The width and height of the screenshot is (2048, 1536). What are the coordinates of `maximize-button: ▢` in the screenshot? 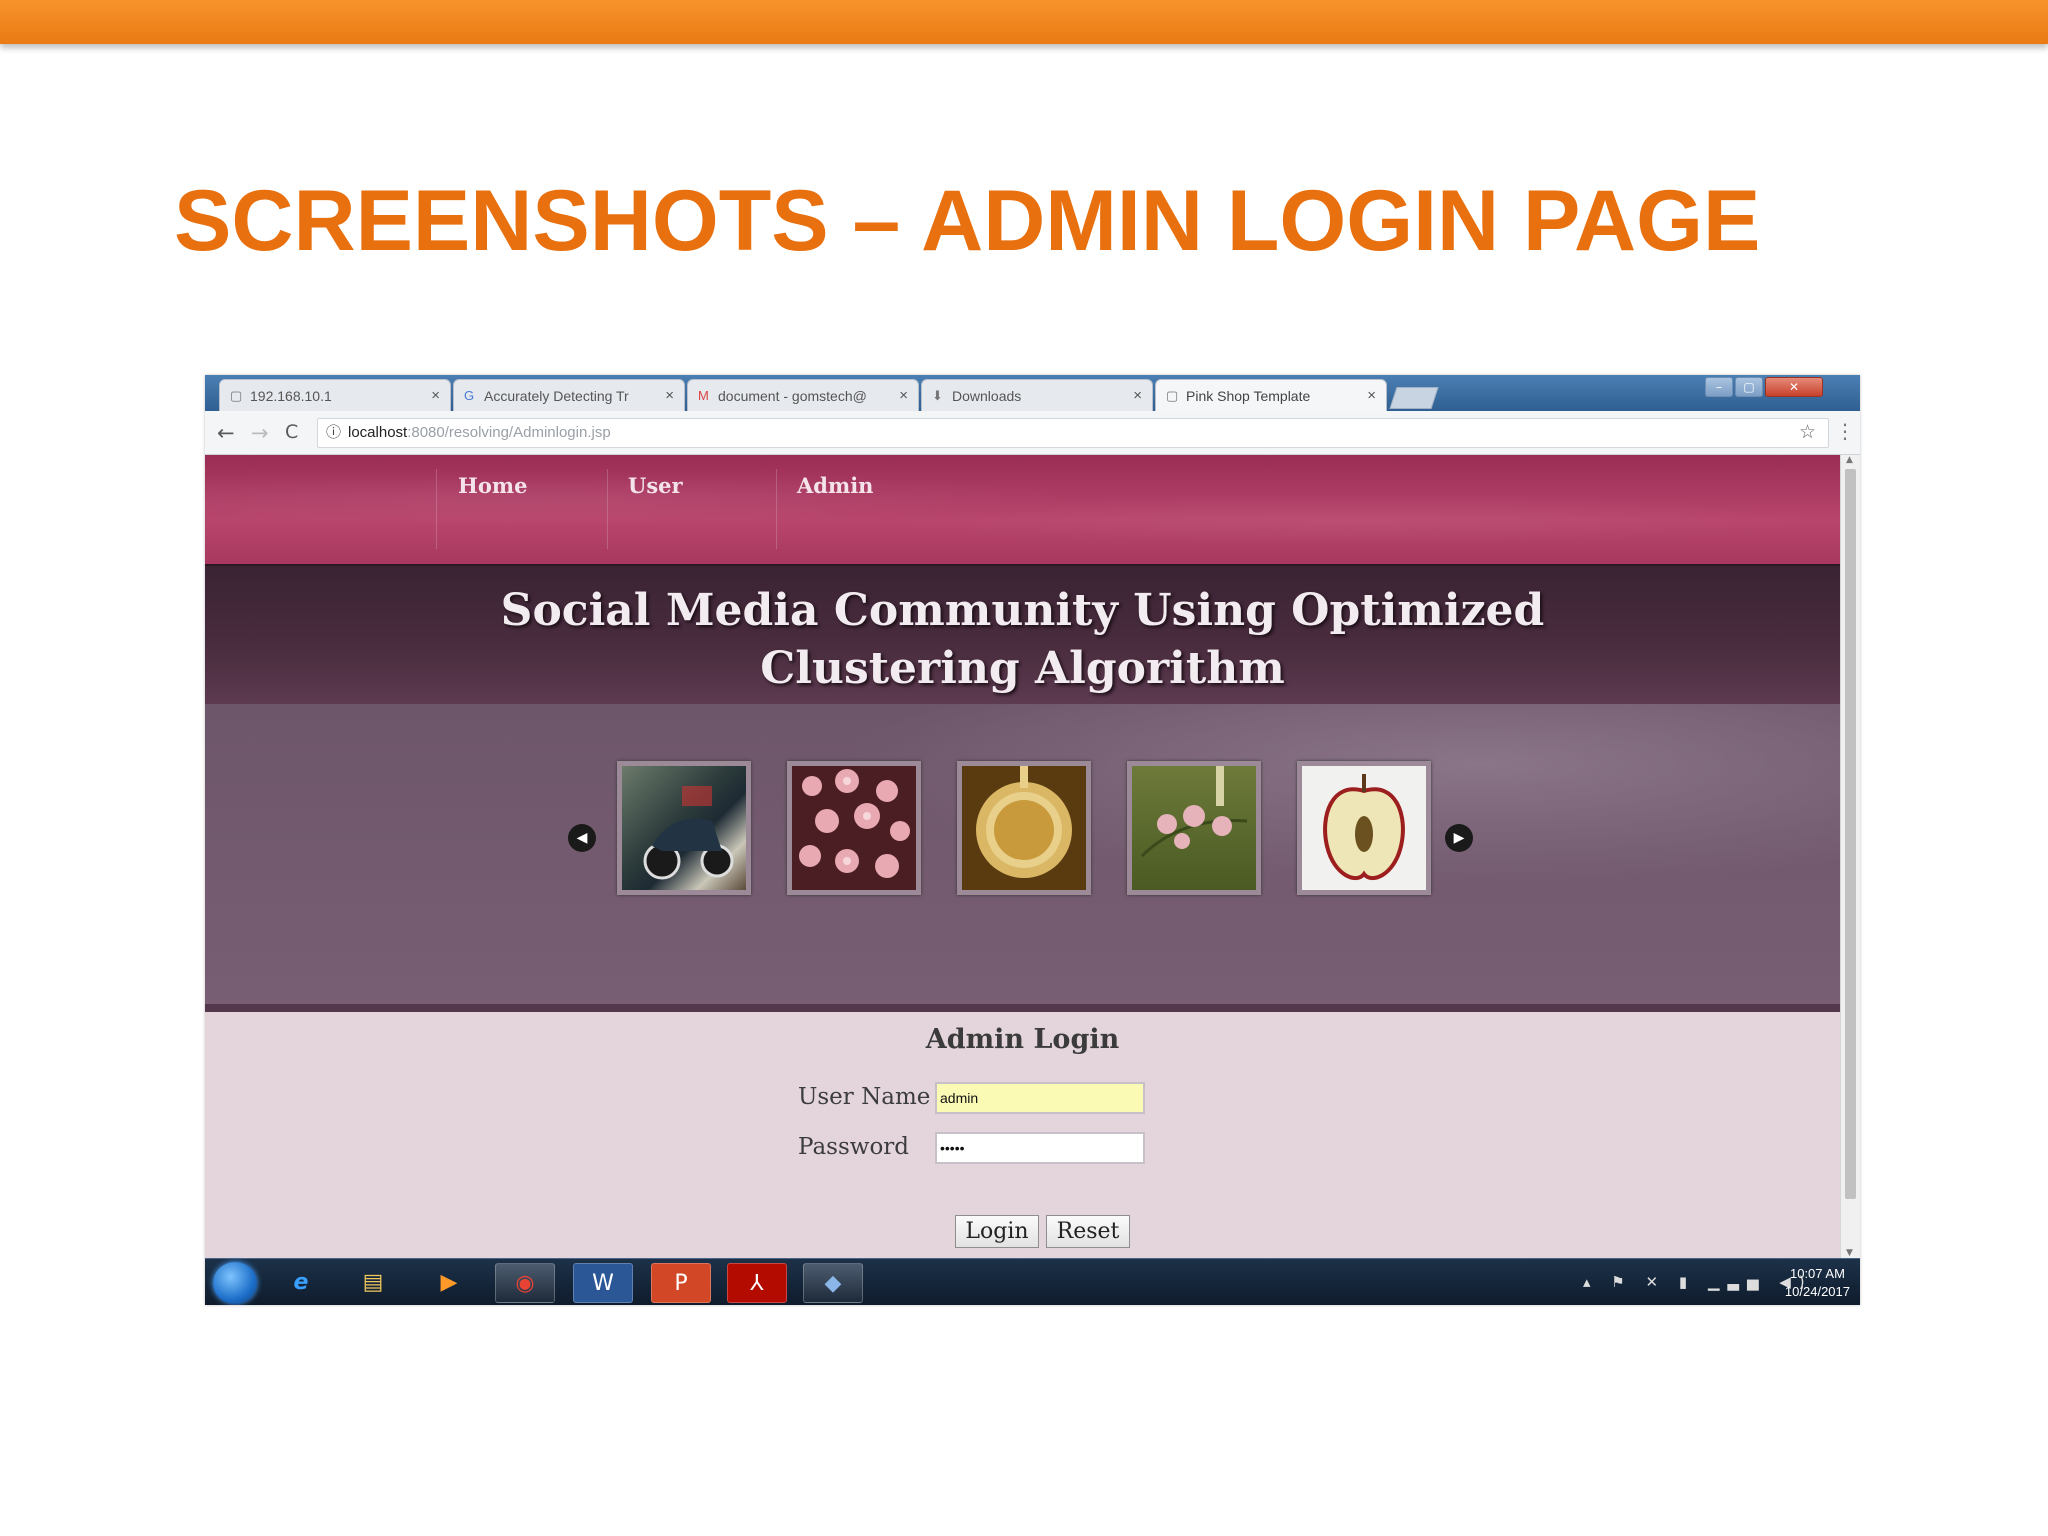 It's located at (1749, 387).